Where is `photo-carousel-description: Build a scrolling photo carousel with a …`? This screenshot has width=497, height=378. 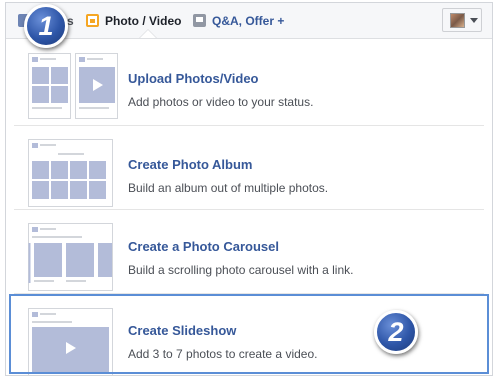
photo-carousel-description: Build a scrolling photo carousel with a … is located at coordinates (241, 270).